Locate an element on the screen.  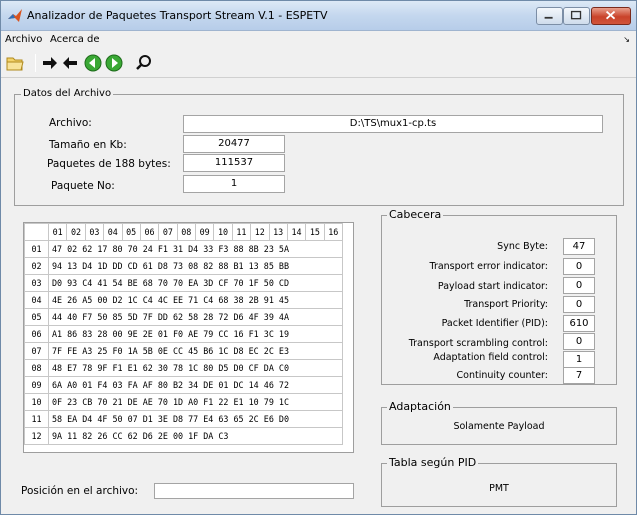
scrambling-control-field: 0 is located at coordinates (579, 341).